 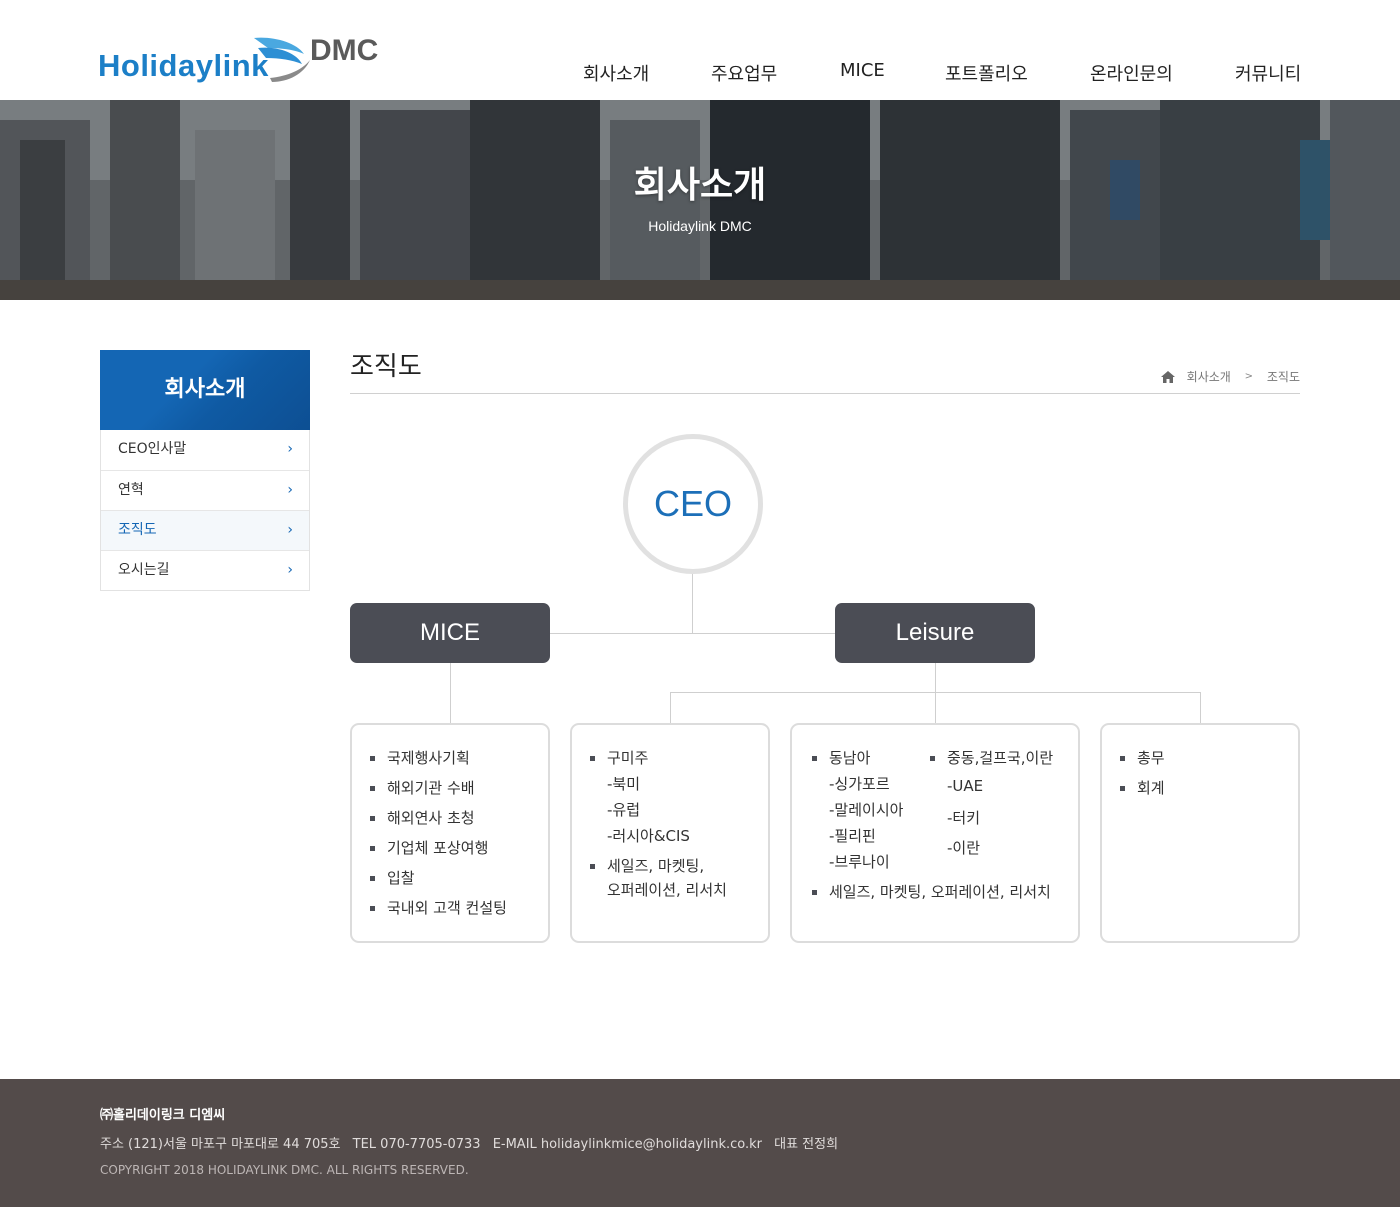 I want to click on breadcrumb-item-current: 조직도, so click(x=1283, y=377).